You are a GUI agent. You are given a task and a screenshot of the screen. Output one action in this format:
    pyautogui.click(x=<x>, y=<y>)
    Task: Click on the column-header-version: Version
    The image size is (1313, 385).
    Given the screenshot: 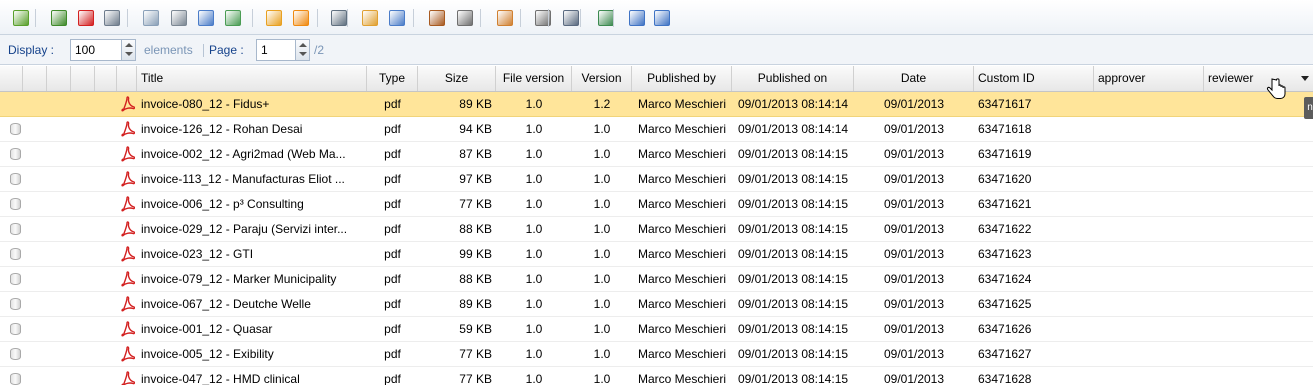 What is the action you would take?
    pyautogui.click(x=602, y=78)
    